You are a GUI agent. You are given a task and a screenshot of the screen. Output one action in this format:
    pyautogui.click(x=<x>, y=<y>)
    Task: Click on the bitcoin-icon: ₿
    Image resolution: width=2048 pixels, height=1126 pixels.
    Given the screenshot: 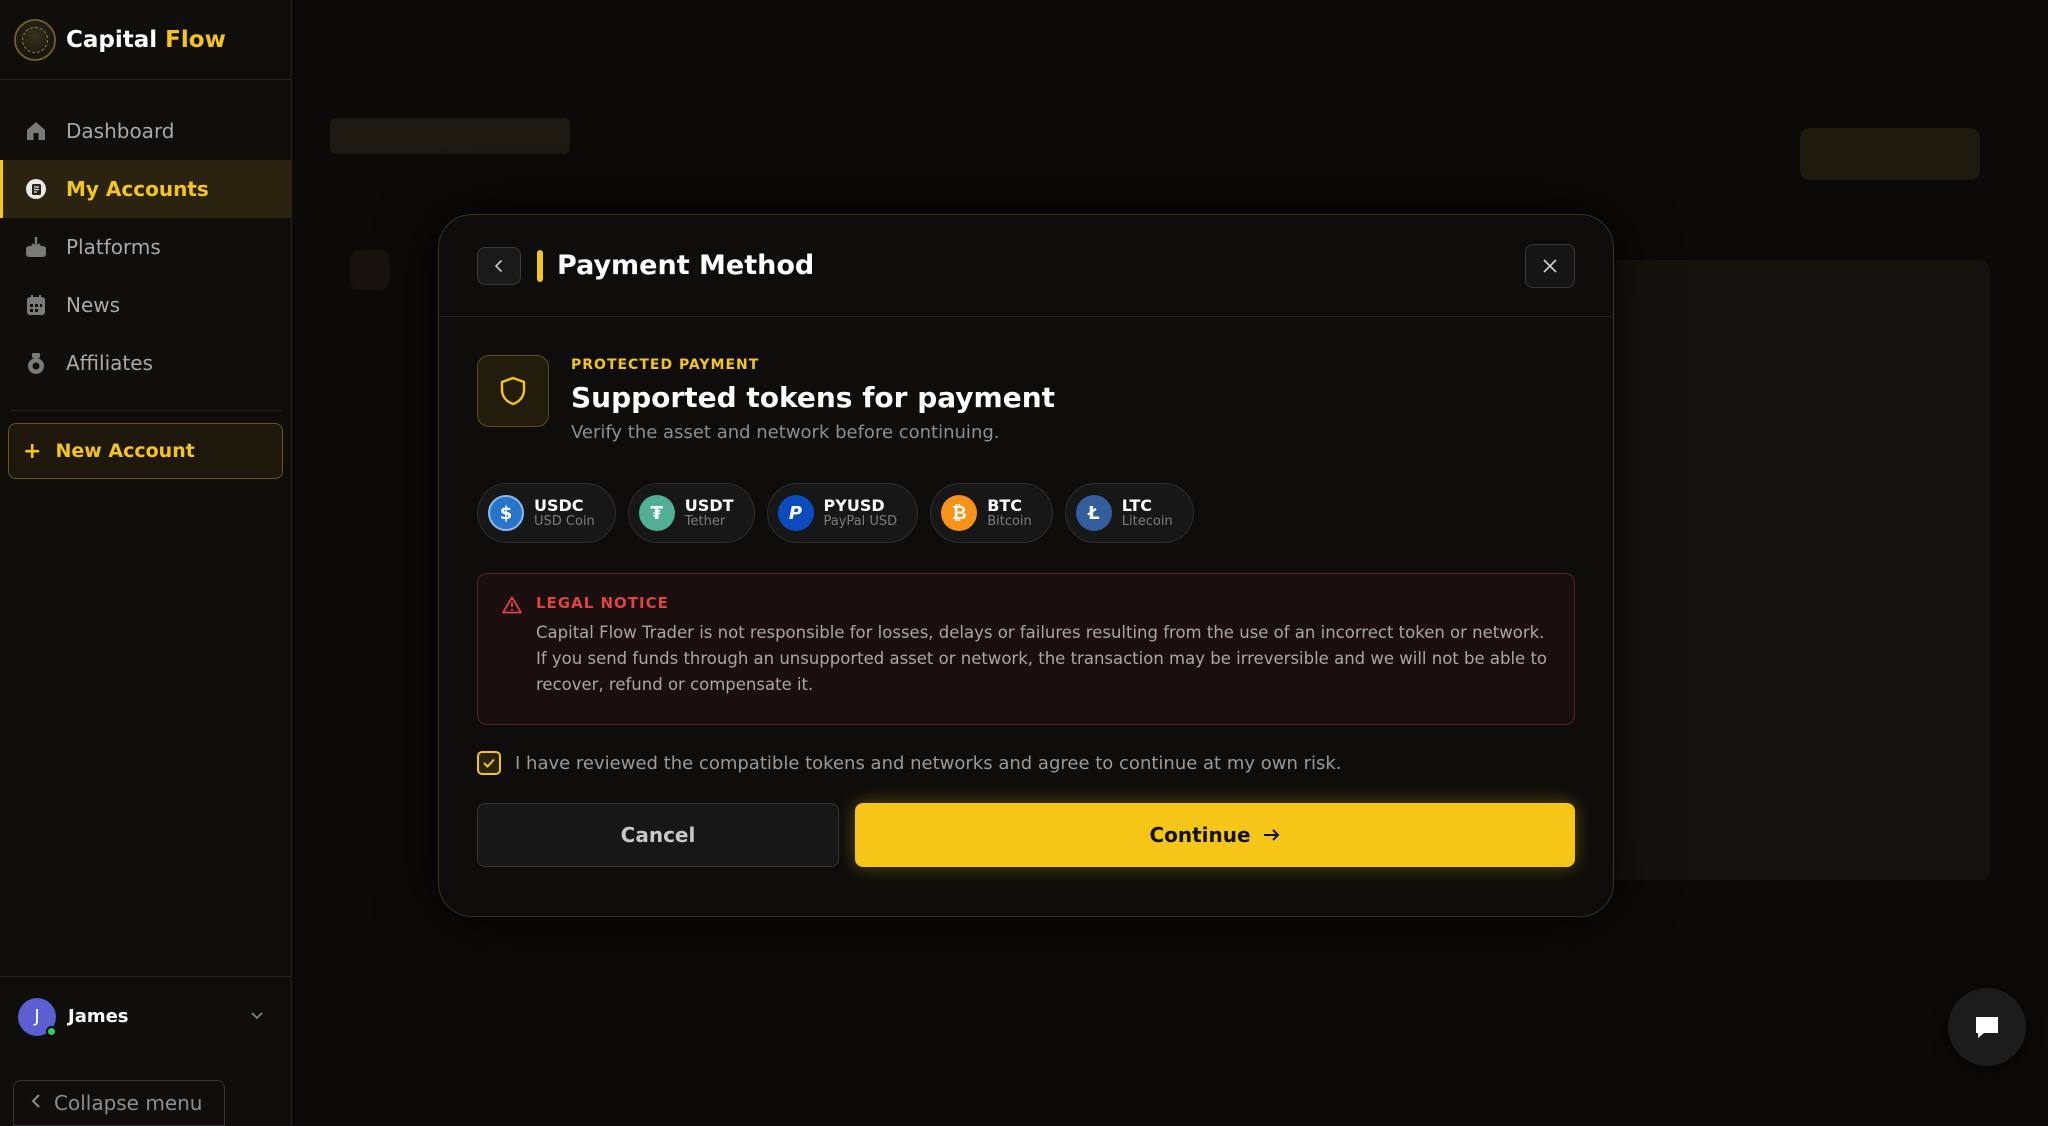 What is the action you would take?
    pyautogui.click(x=959, y=513)
    